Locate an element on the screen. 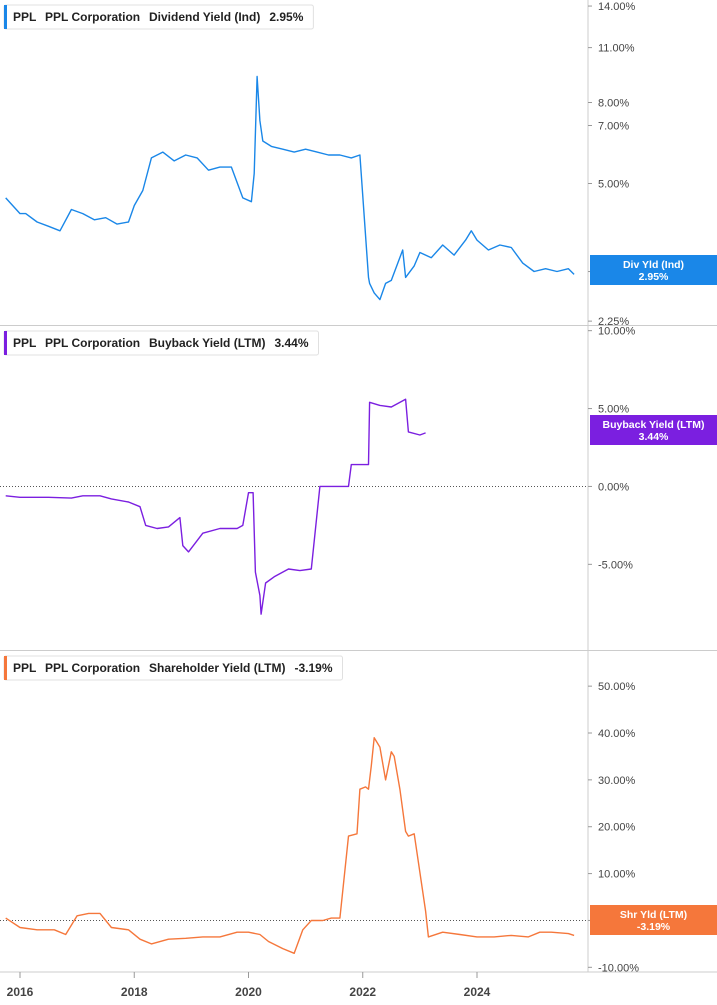 The height and width of the screenshot is (1005, 717). legend-metric: Dividend Yield (Ind) is located at coordinates (204, 17).